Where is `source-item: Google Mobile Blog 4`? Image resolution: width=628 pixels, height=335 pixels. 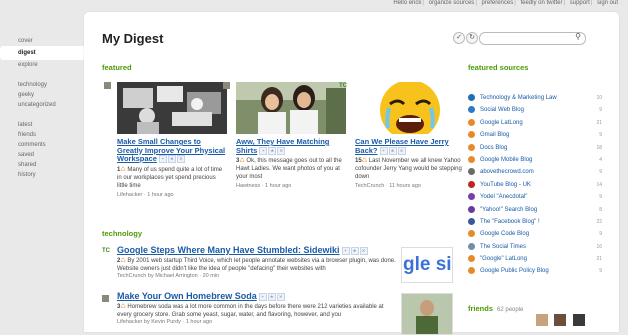 source-item: Google Mobile Blog 4 is located at coordinates (539, 161).